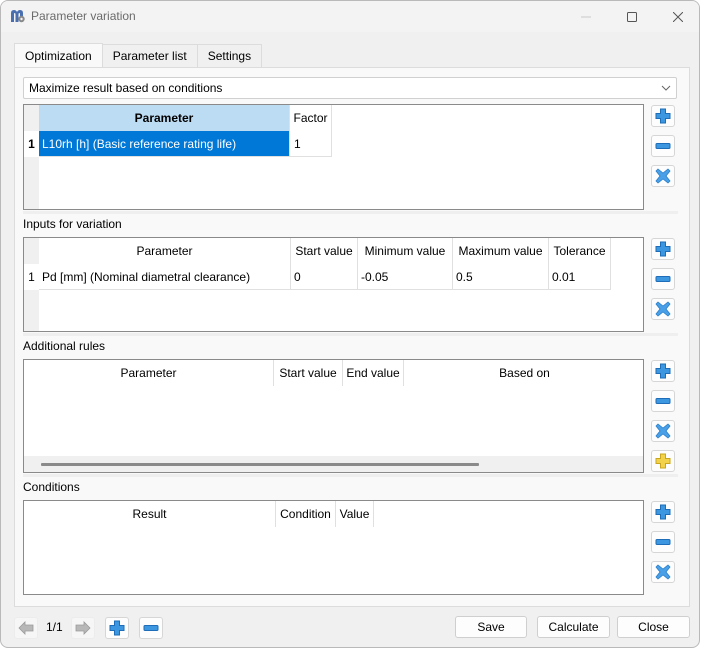 The image size is (703, 651). What do you see at coordinates (126, 88) in the screenshot?
I see `mode-select-value: Maximize result based on conditions` at bounding box center [126, 88].